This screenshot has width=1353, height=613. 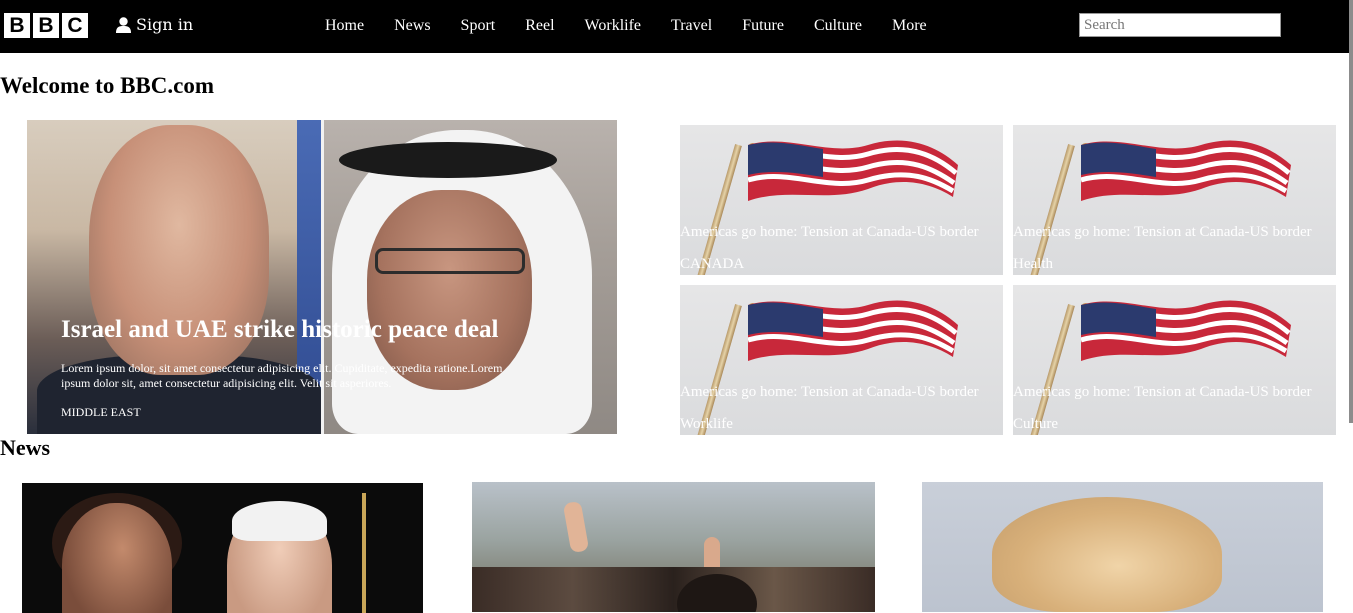 What do you see at coordinates (478, 26) in the screenshot?
I see `nav-sport: Sport` at bounding box center [478, 26].